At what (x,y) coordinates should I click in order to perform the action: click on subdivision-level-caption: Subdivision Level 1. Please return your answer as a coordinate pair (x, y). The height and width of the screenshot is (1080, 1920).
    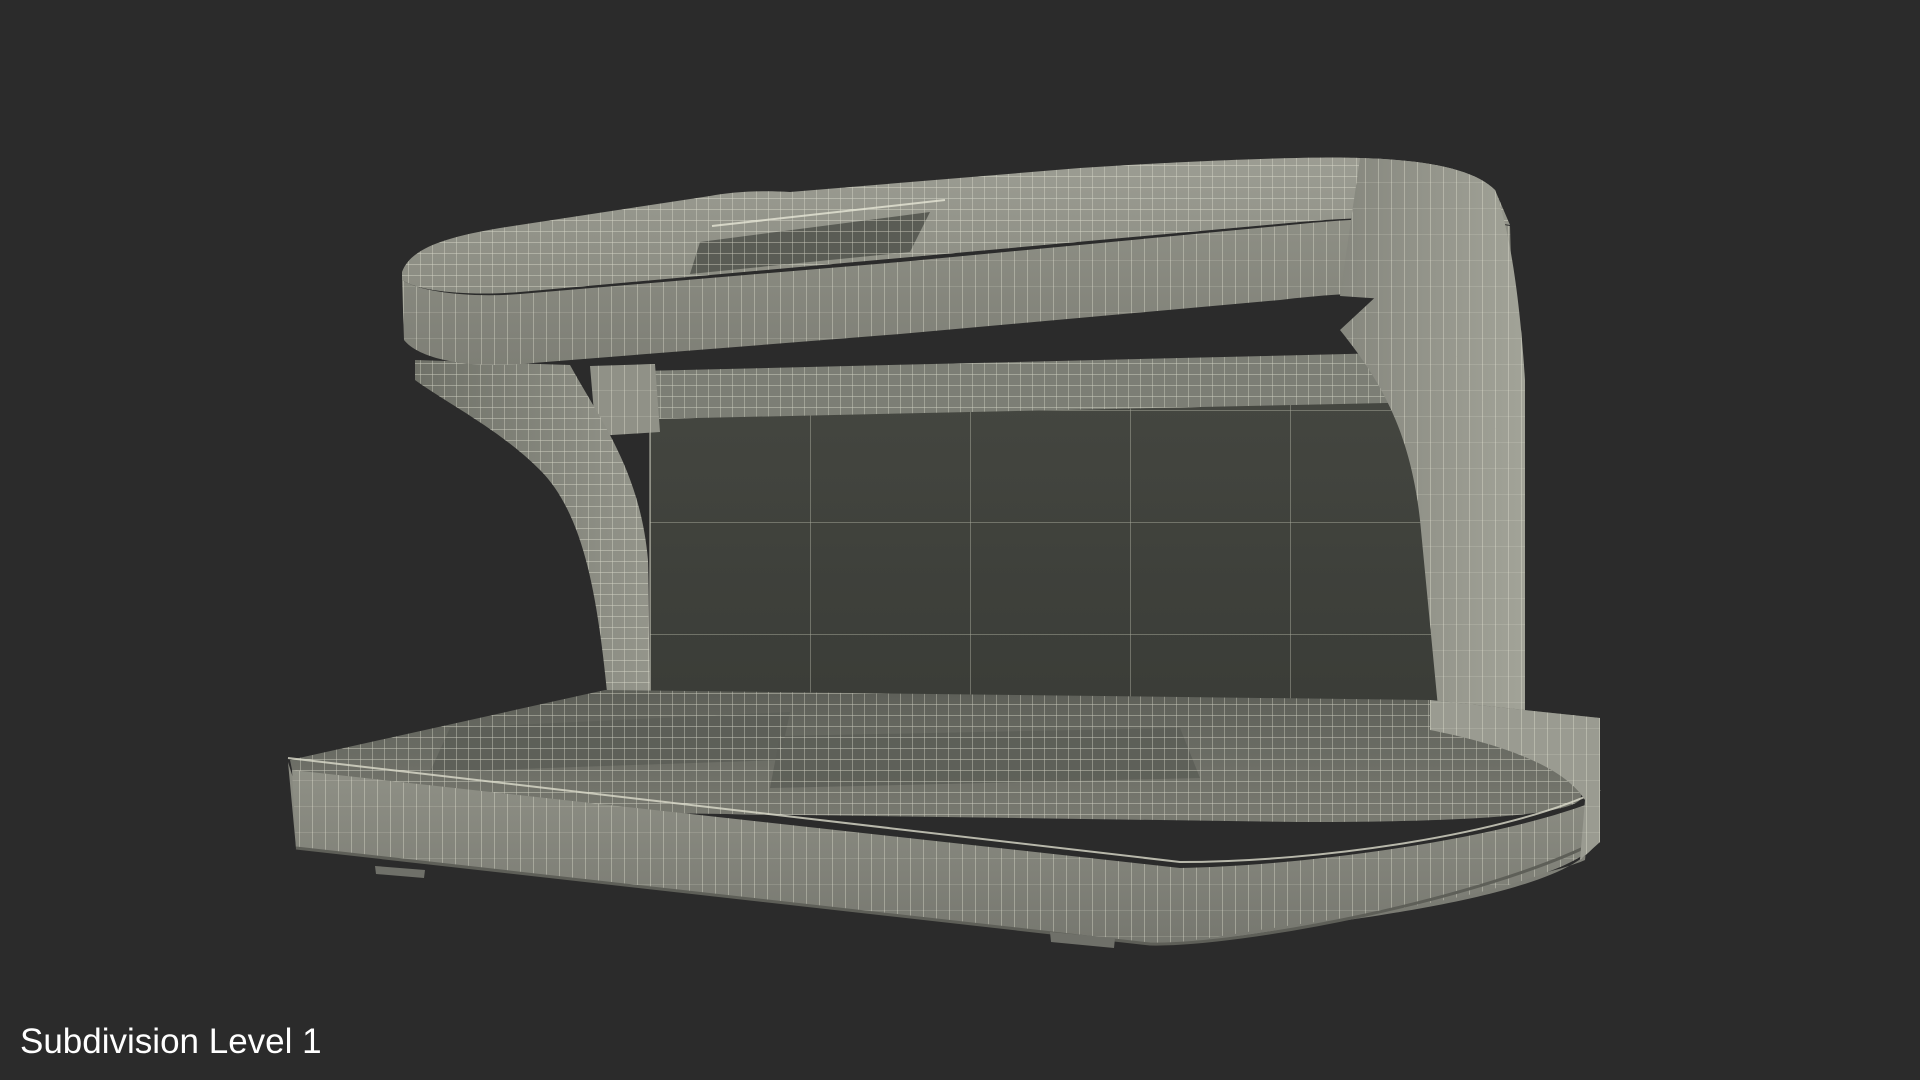
    Looking at the image, I should click on (171, 1041).